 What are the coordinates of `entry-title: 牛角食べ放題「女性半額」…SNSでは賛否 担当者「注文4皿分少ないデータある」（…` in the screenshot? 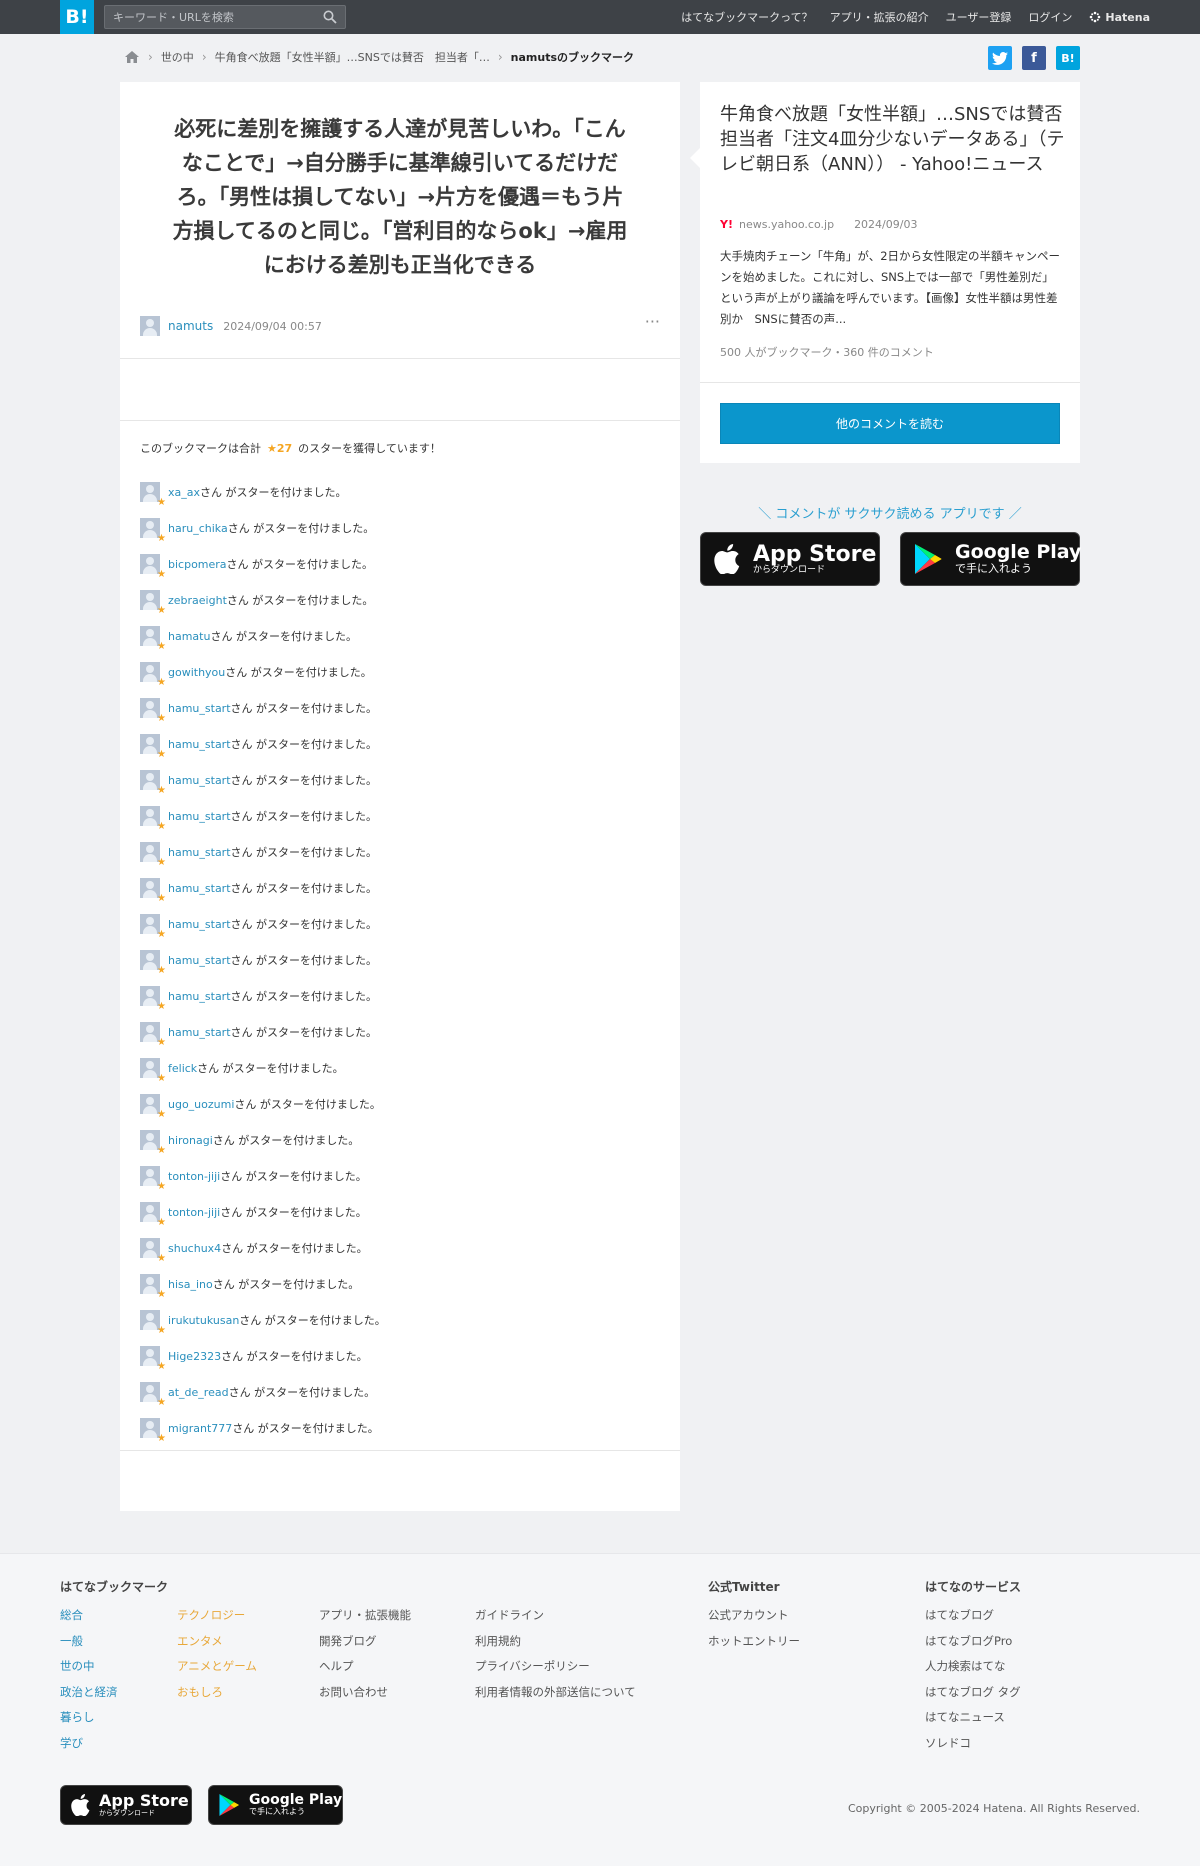 It's located at (900, 139).